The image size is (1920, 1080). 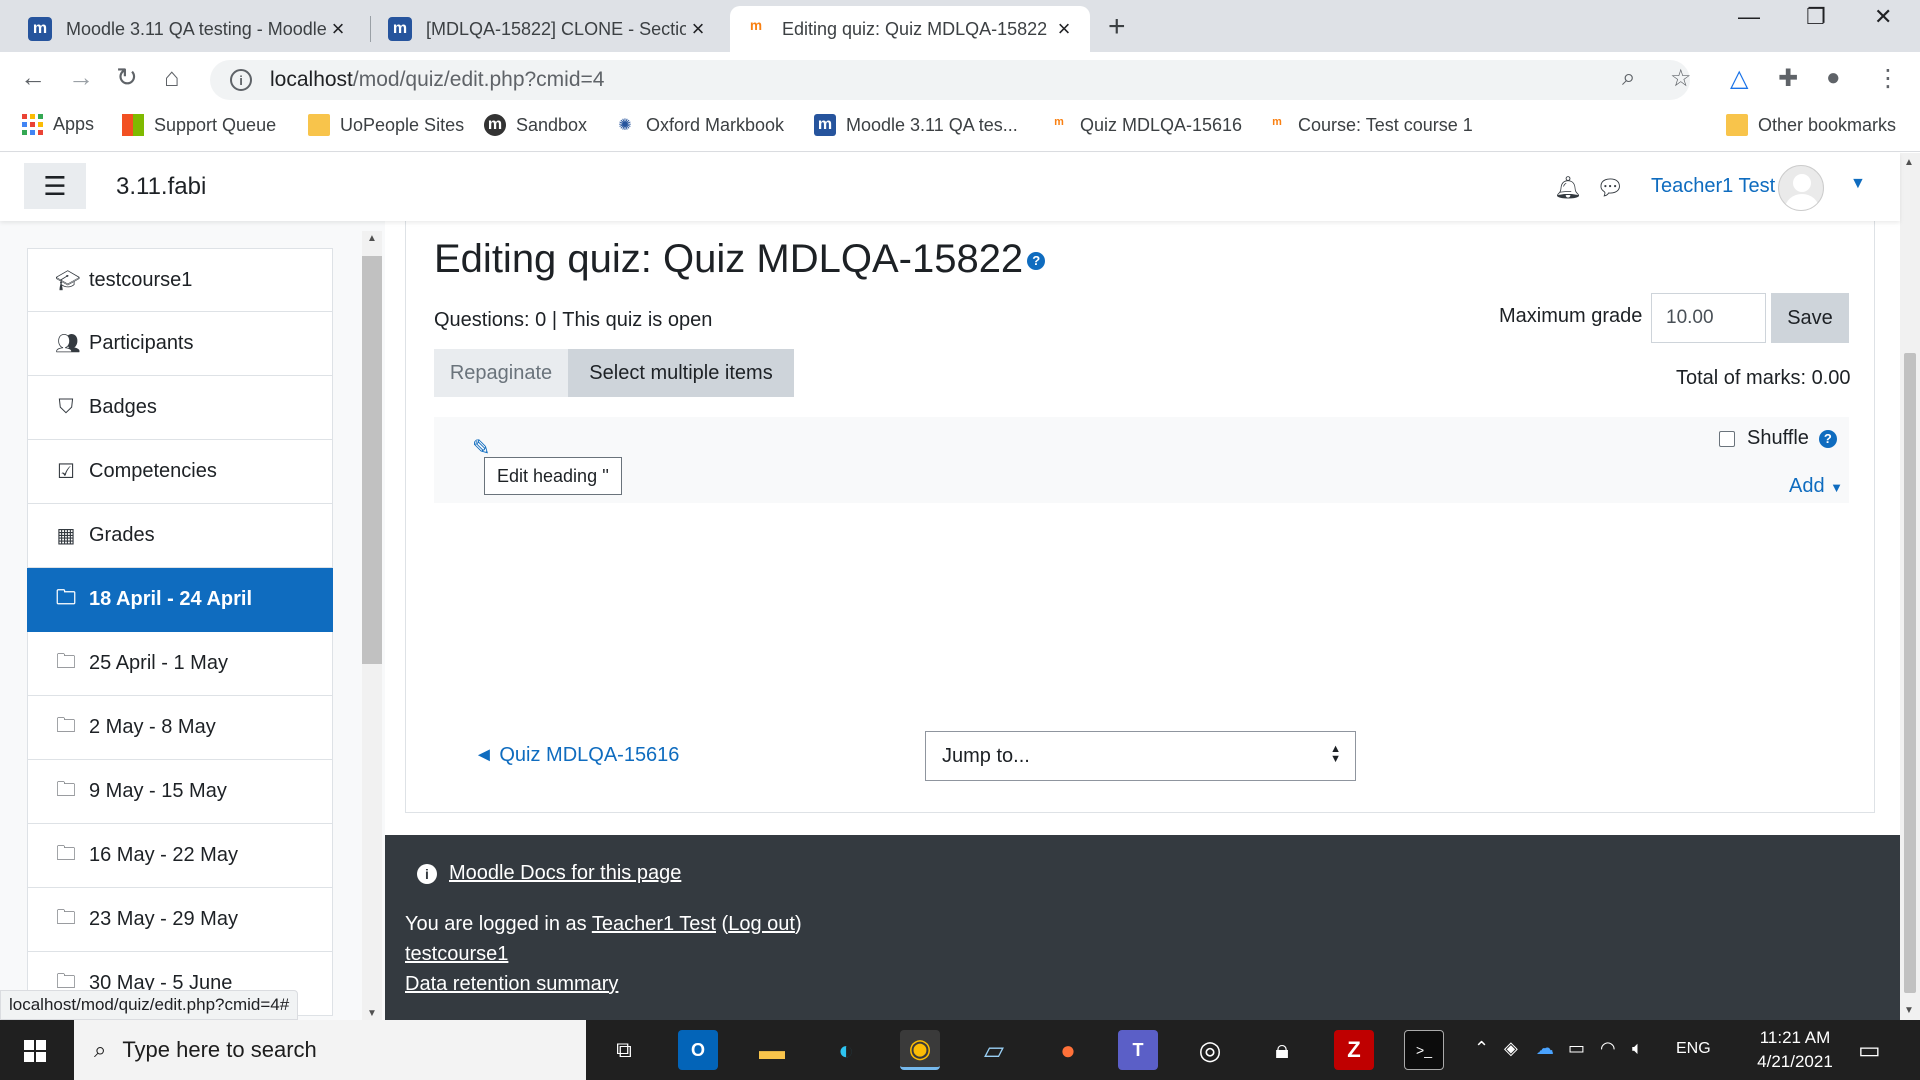 What do you see at coordinates (624, 1050) in the screenshot?
I see `task-view-icon: ⧉` at bounding box center [624, 1050].